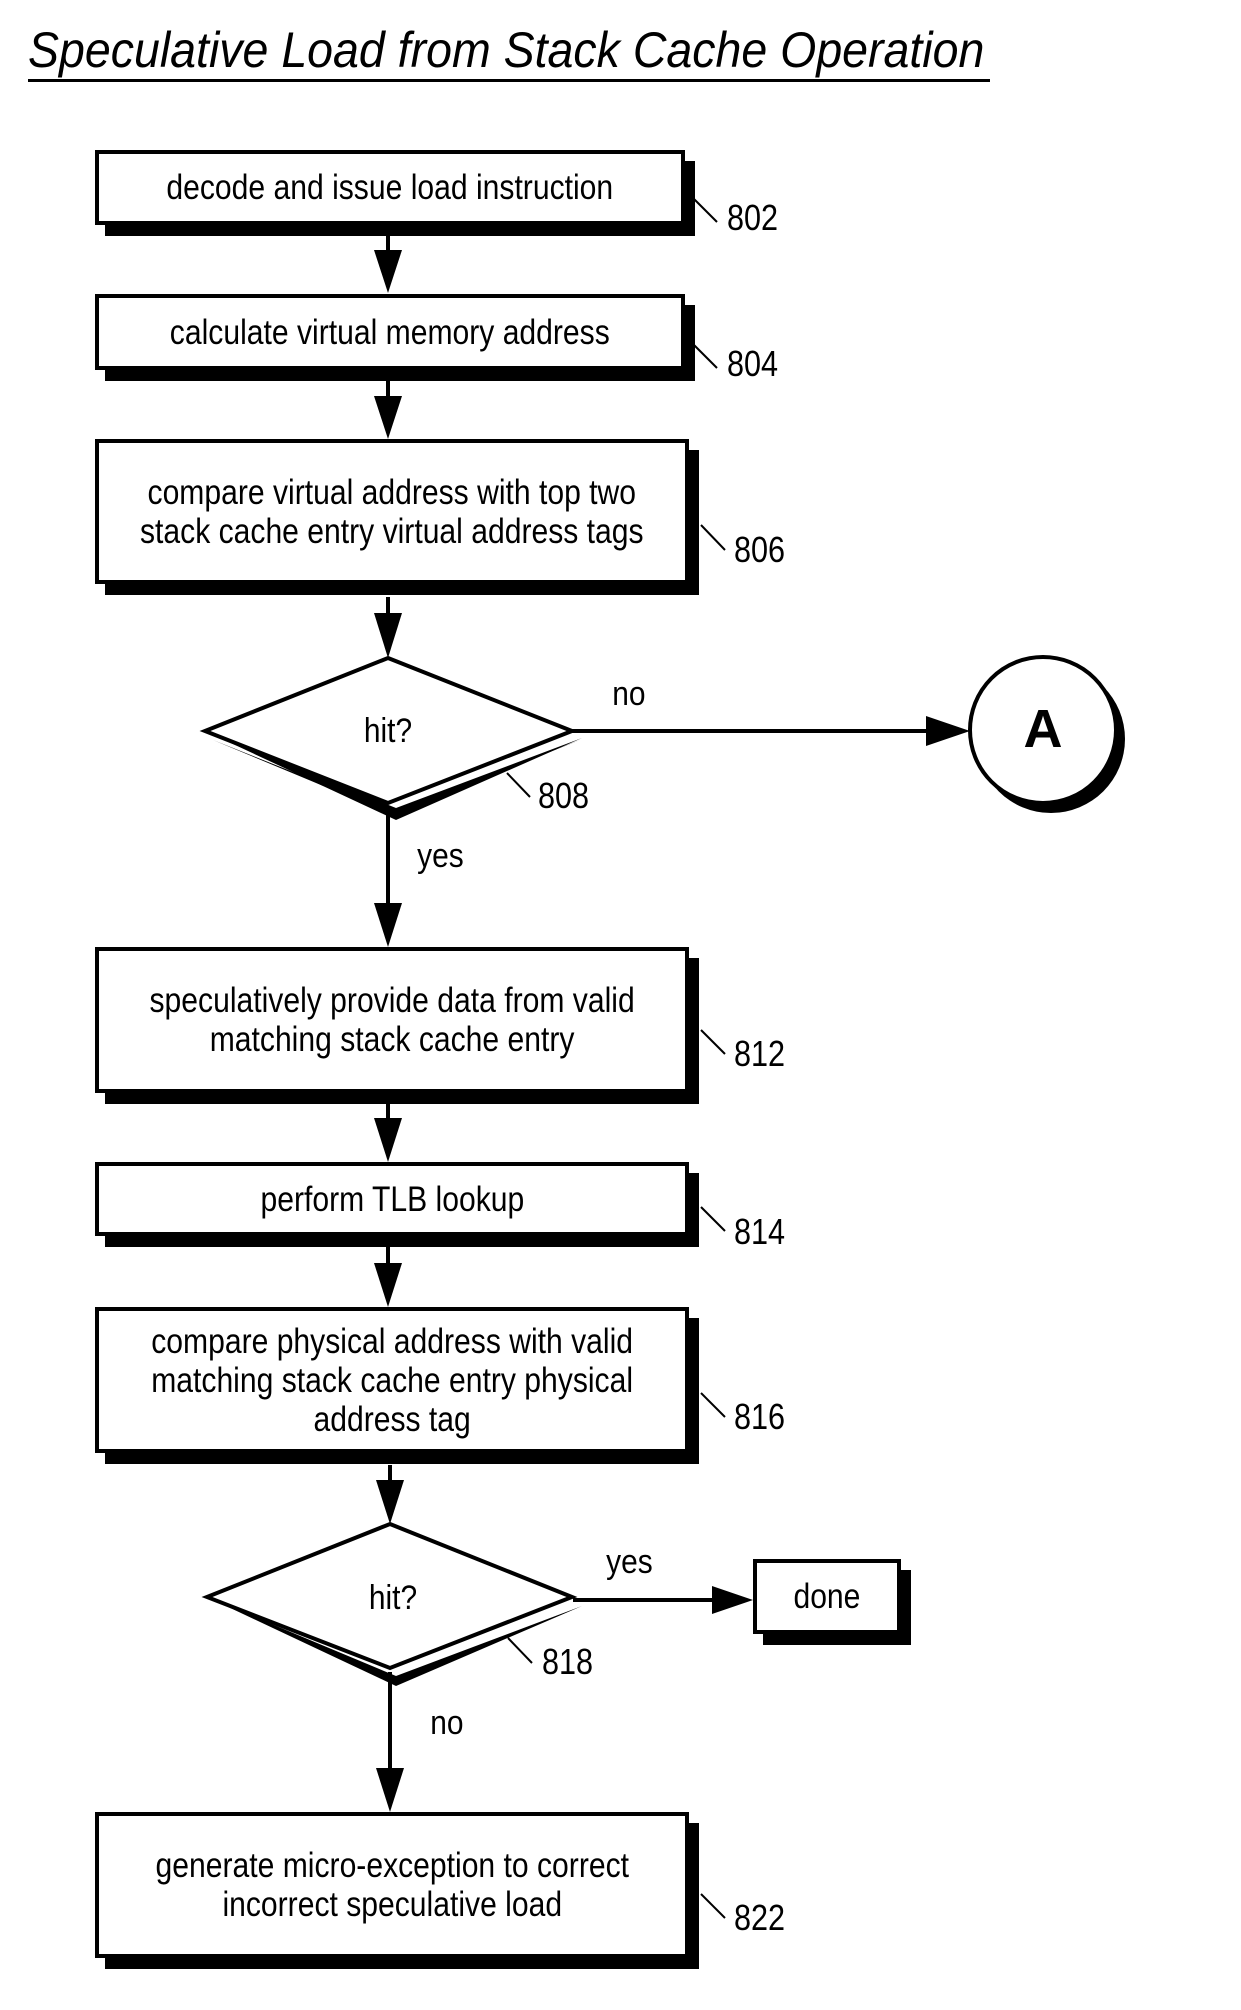 This screenshot has width=1241, height=2010. I want to click on step-806-text-line-1: compare virtual address with top two, so click(392, 492).